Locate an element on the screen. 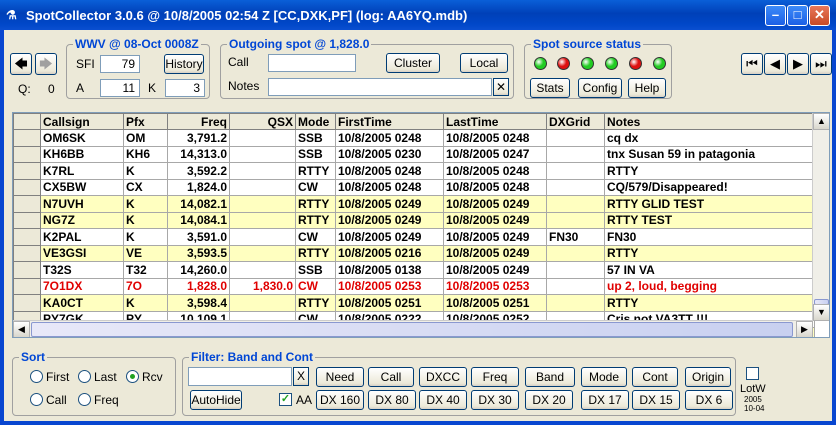 The height and width of the screenshot is (425, 836). previous-record-button: ◀ is located at coordinates (775, 64).